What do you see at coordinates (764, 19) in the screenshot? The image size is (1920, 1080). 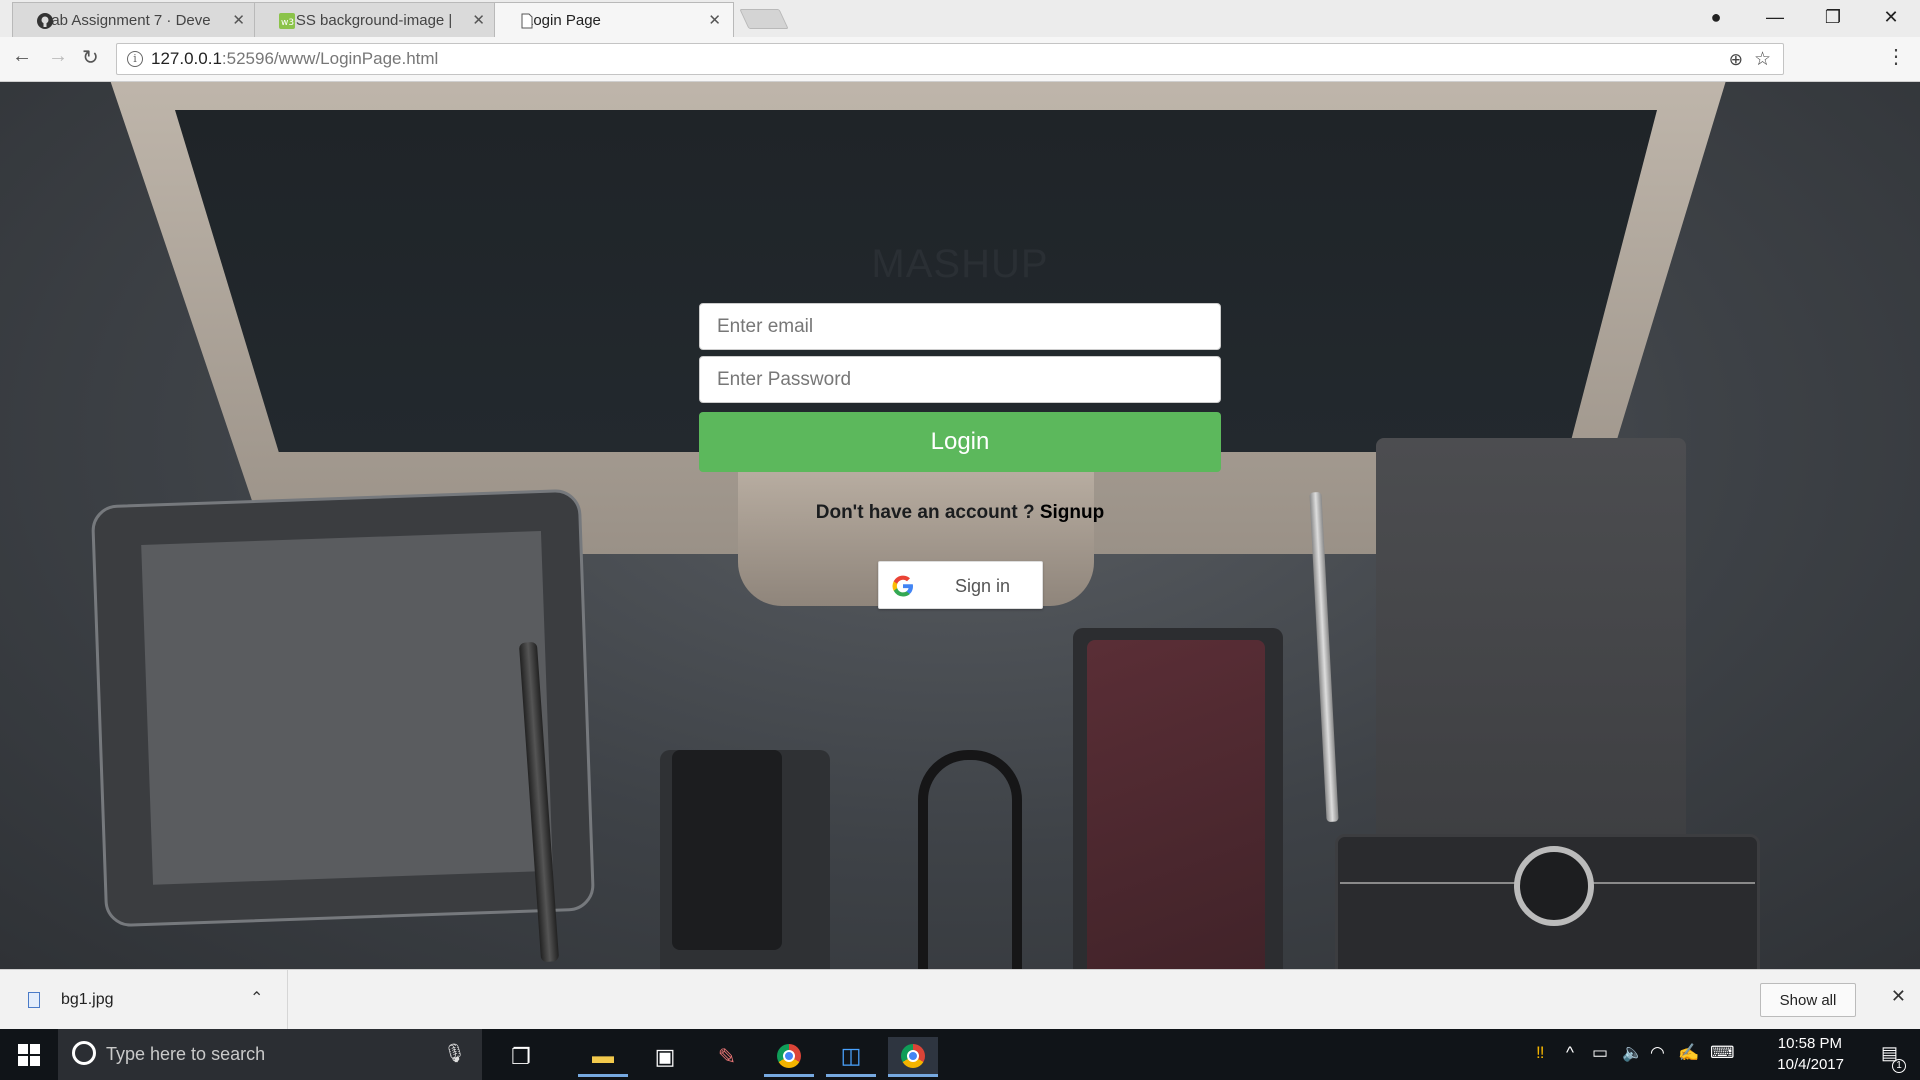 I see `new-tab-button` at bounding box center [764, 19].